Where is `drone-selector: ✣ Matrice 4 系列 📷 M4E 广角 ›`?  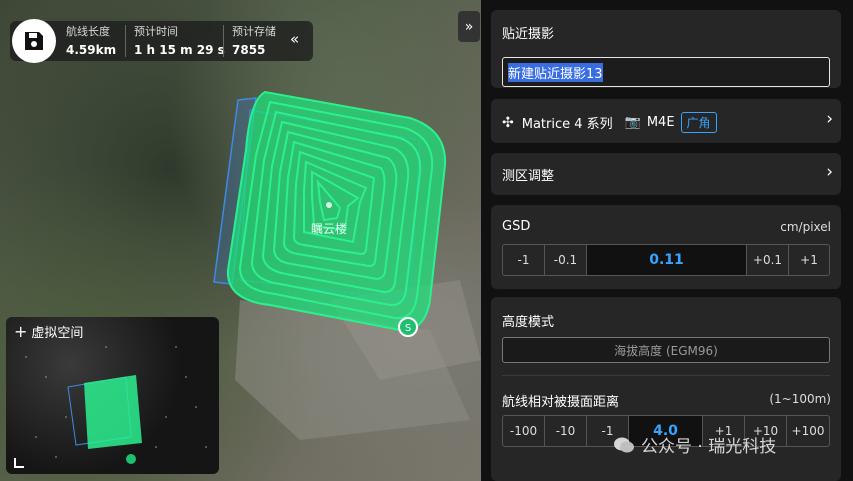
drone-selector: ✣ Matrice 4 系列 📷 M4E 广角 › is located at coordinates (666, 121).